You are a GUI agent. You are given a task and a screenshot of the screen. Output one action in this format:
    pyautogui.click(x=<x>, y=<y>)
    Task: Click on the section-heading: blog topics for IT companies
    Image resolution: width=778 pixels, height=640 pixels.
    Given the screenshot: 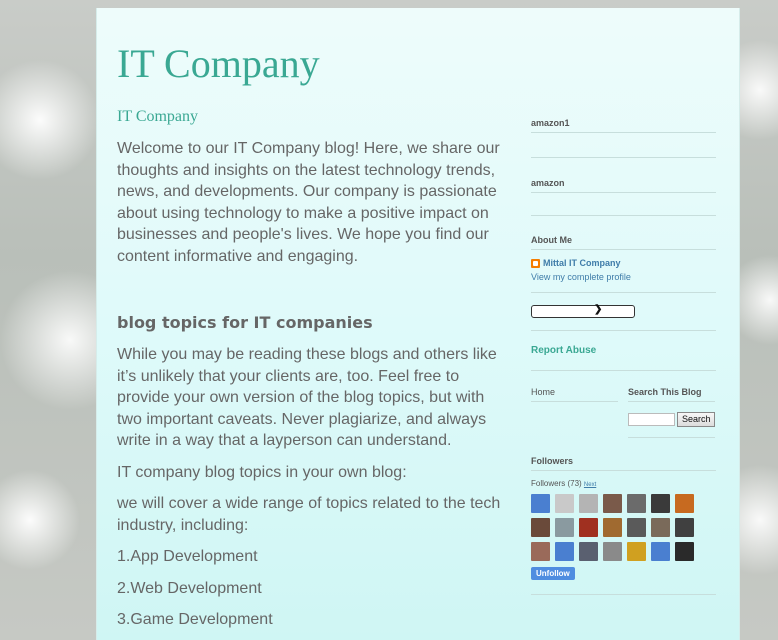 What is the action you would take?
    pyautogui.click(x=245, y=322)
    